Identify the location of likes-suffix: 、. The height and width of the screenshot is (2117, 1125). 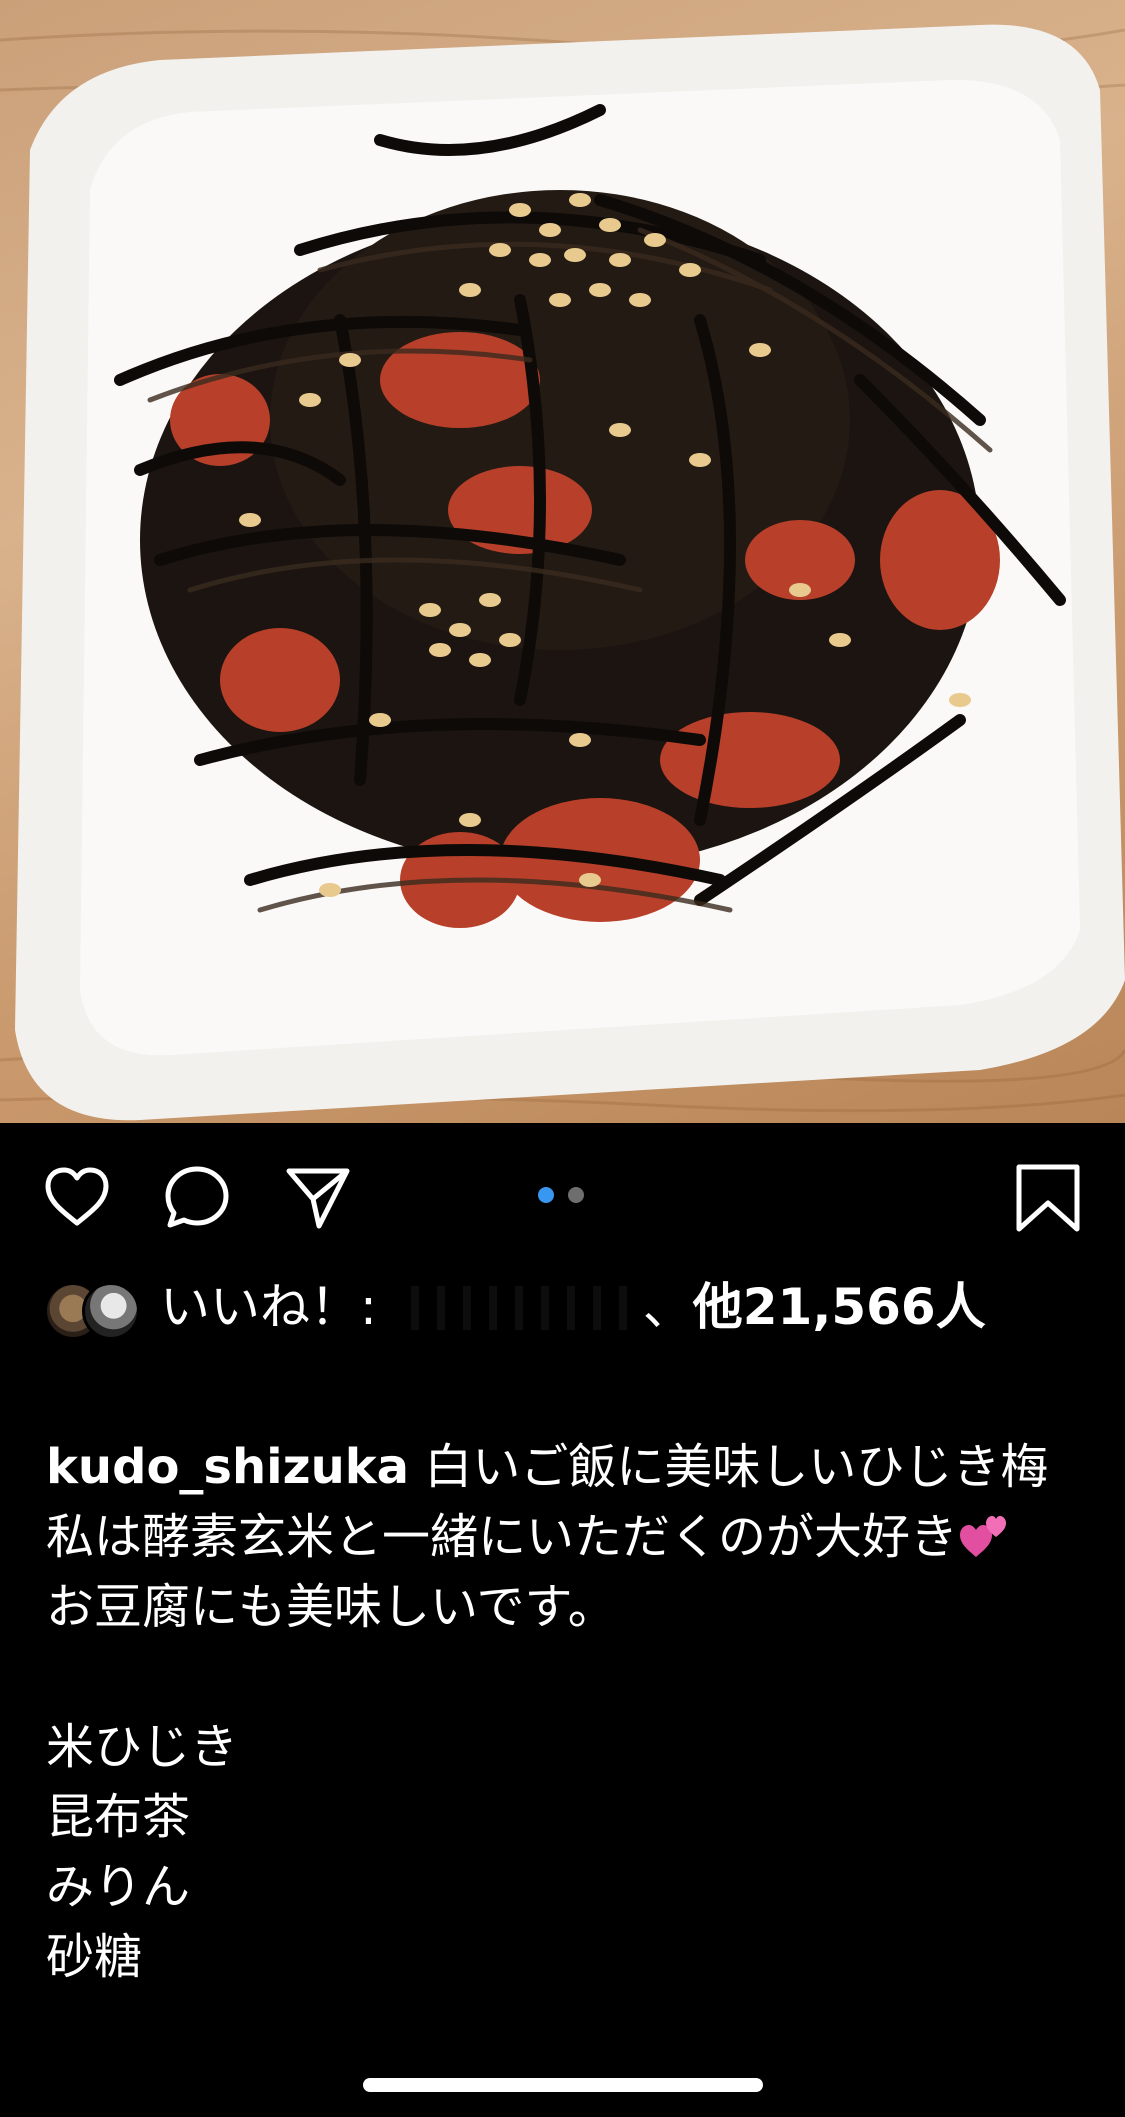
(667, 1307).